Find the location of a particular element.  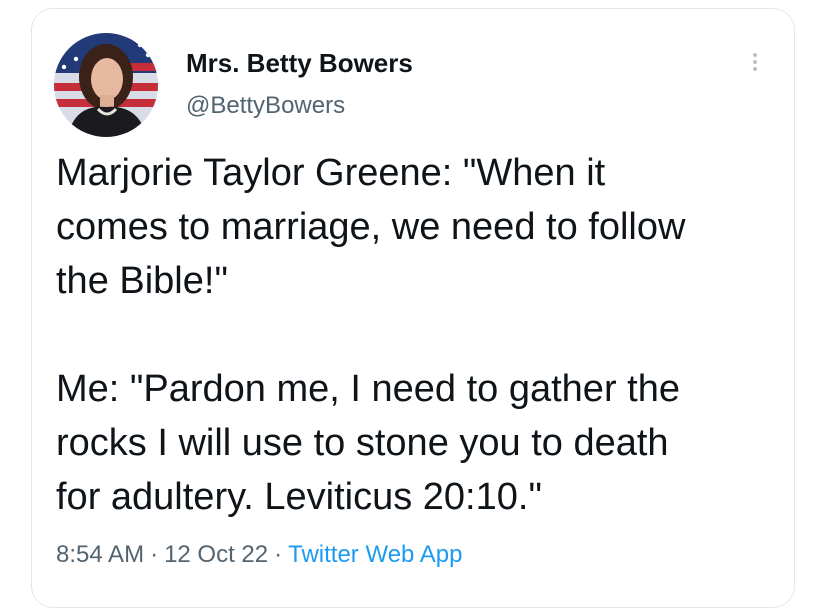

author-display-name: Mrs. Betty Bowers is located at coordinates (299, 63).